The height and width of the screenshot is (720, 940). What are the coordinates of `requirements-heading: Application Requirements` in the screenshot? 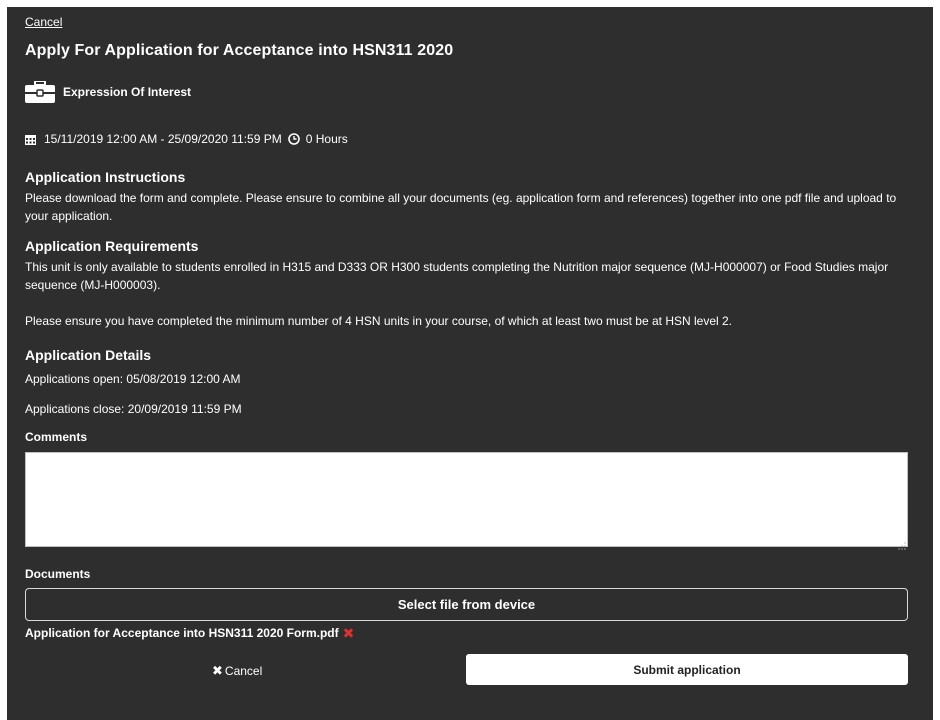 It's located at (112, 246).